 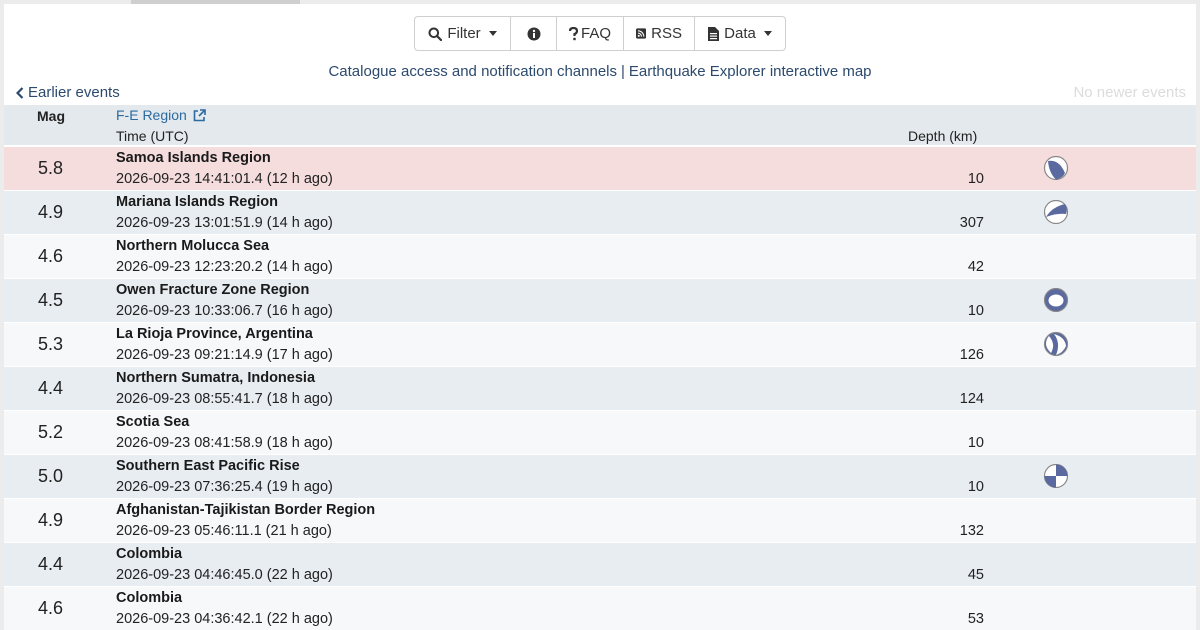 I want to click on rss-button: RSS, so click(x=659, y=33).